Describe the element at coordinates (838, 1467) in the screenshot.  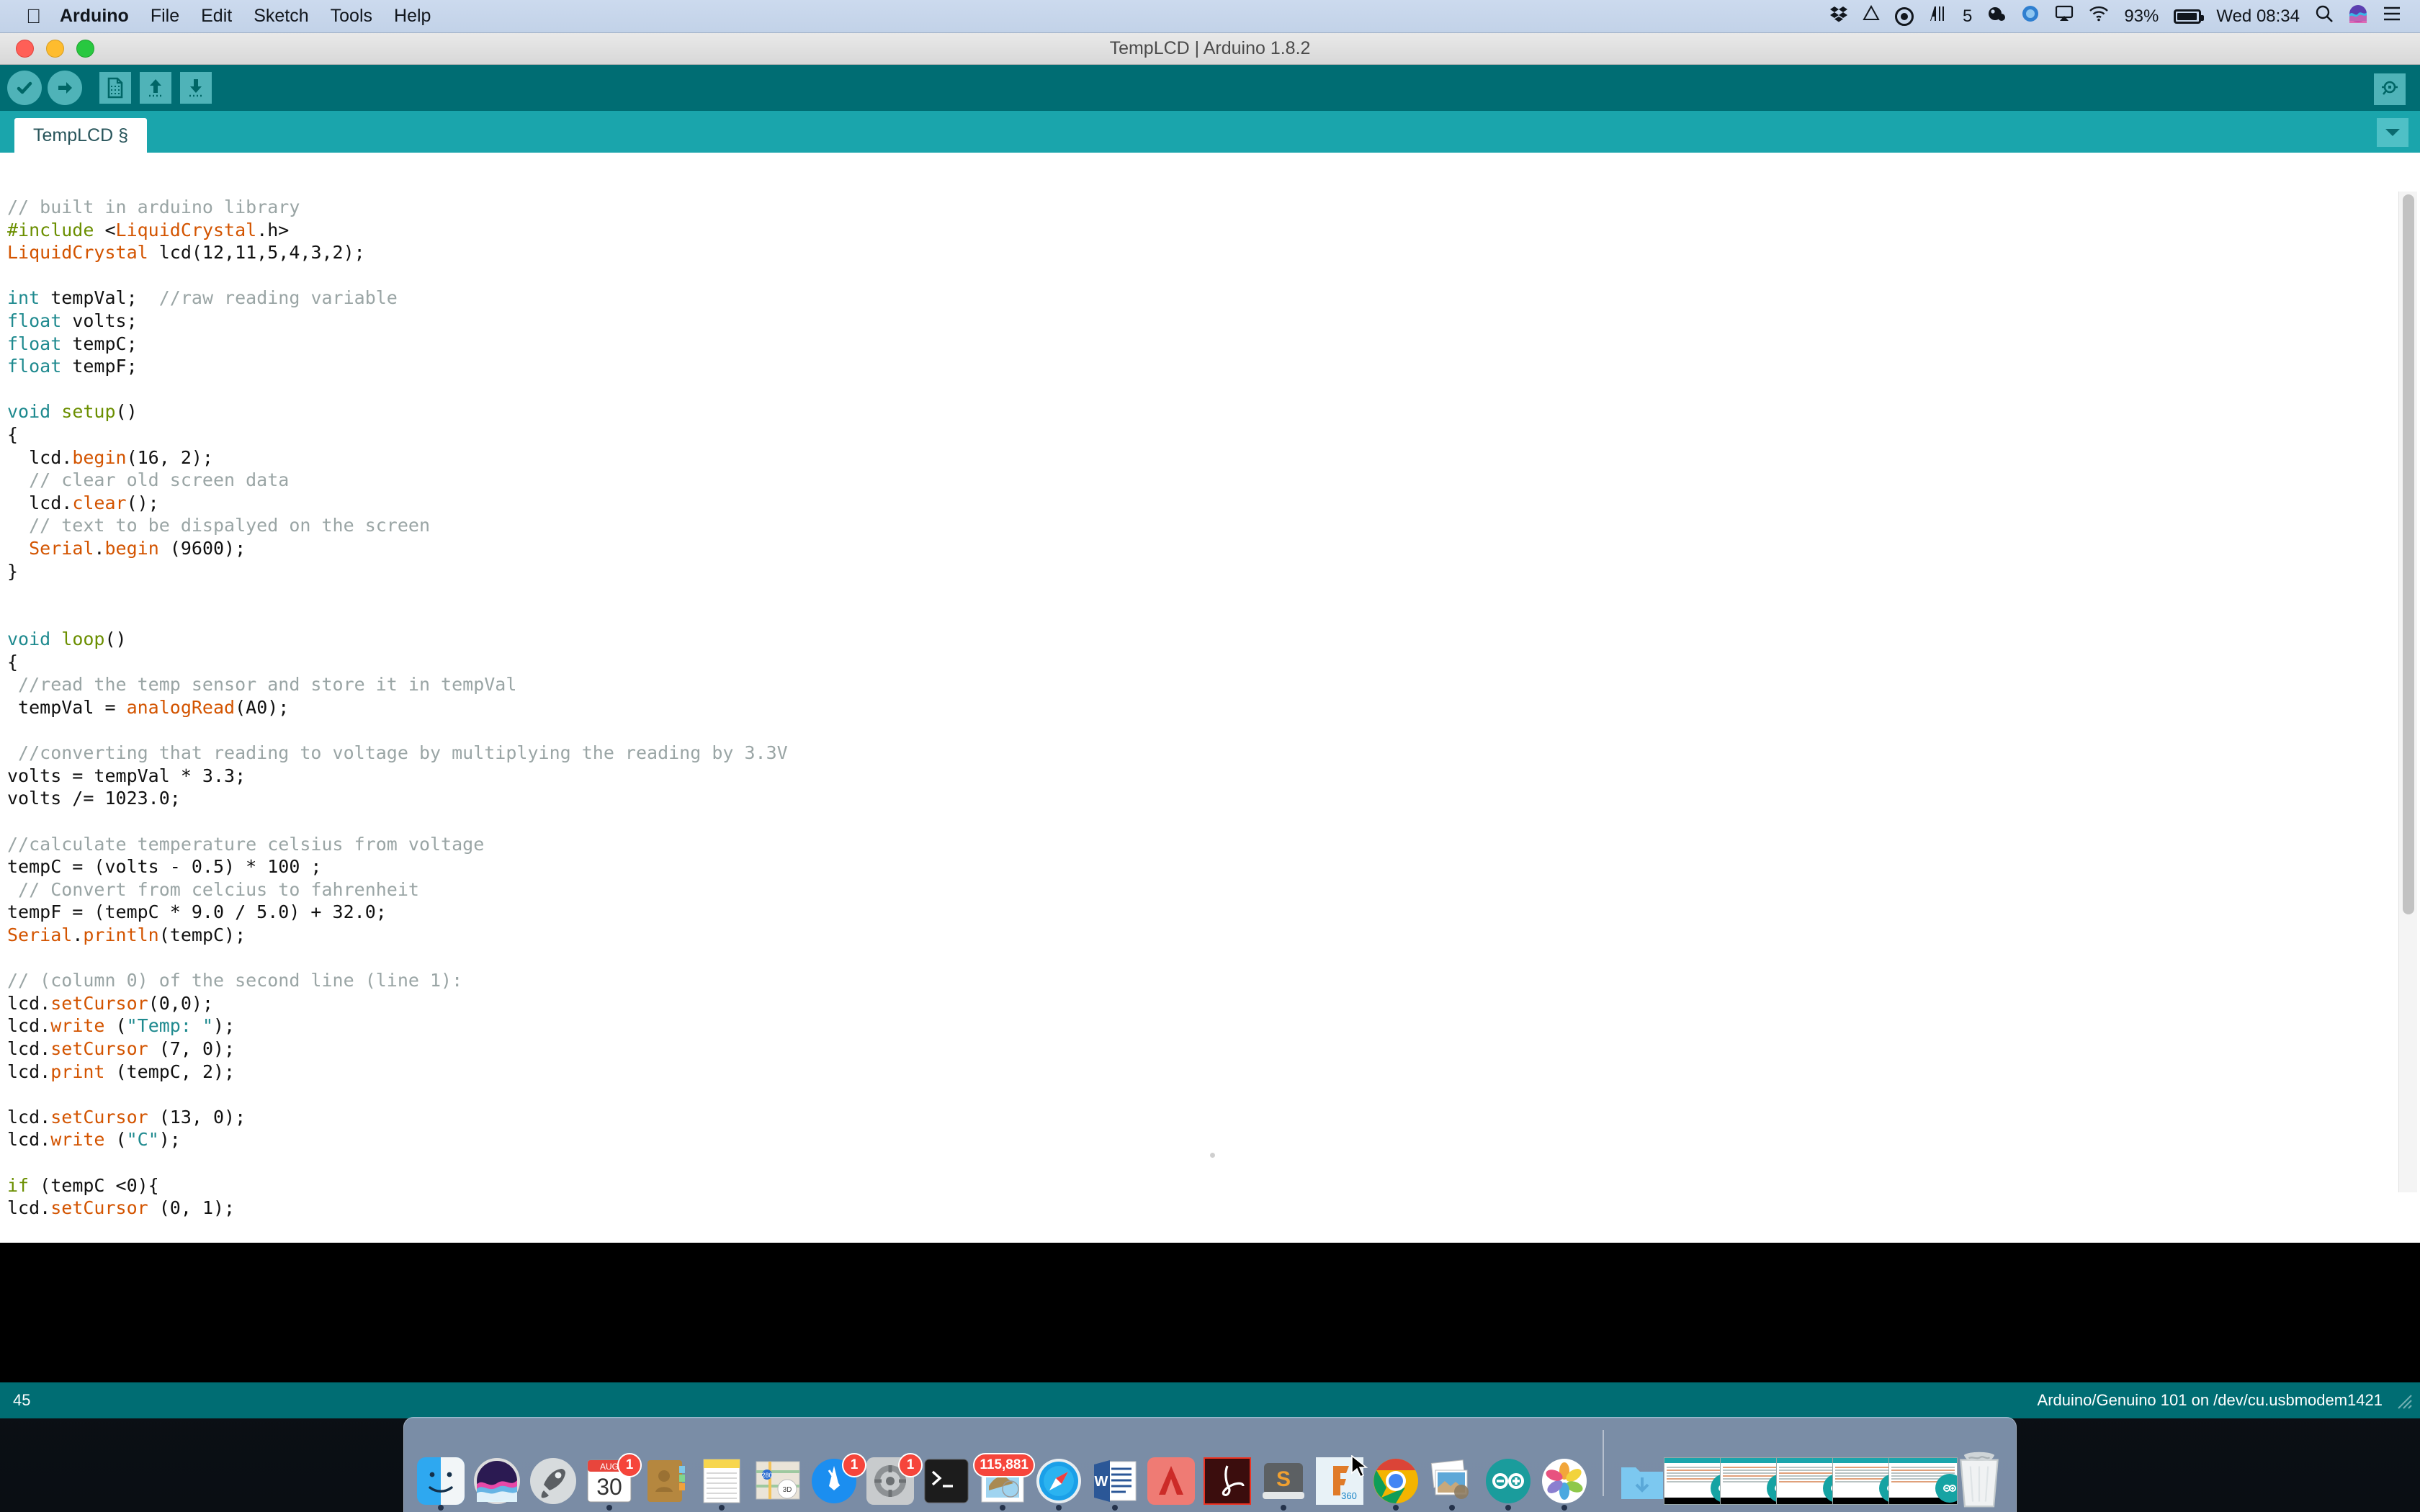
I see `dock-item-app-store: 1` at that location.